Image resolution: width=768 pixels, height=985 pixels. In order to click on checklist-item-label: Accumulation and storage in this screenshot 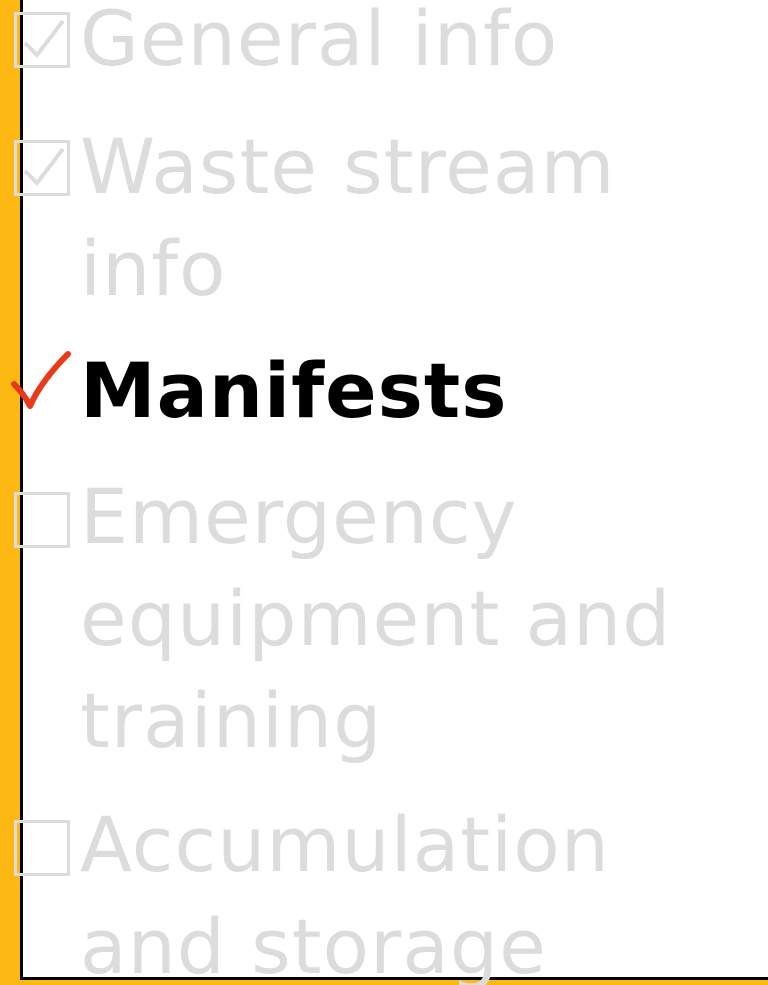, I will do `click(345, 892)`.